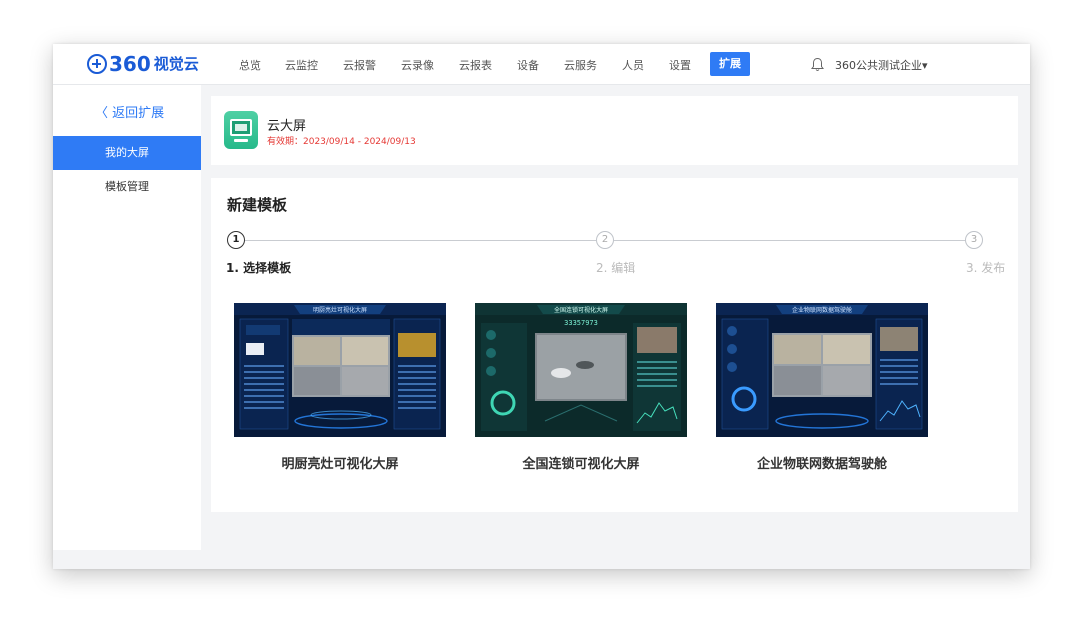 This screenshot has width=1080, height=619. Describe the element at coordinates (605, 240) in the screenshot. I see `step-2-indicator: 2` at that location.